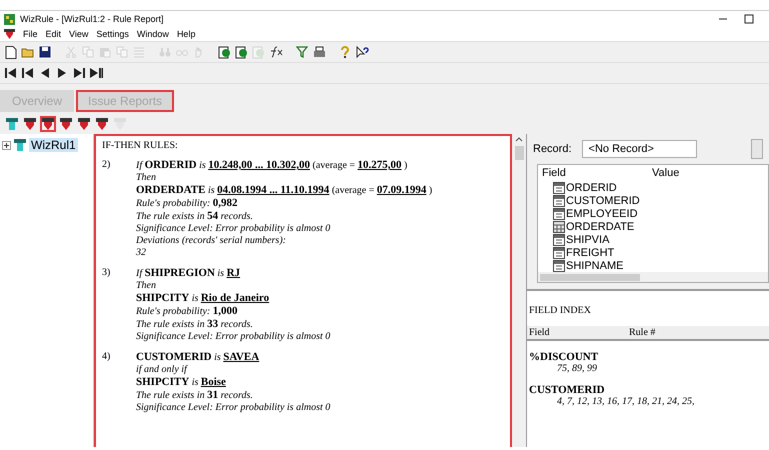 The width and height of the screenshot is (769, 450). What do you see at coordinates (602, 214) in the screenshot?
I see `field-name: EMPLOYEEID` at bounding box center [602, 214].